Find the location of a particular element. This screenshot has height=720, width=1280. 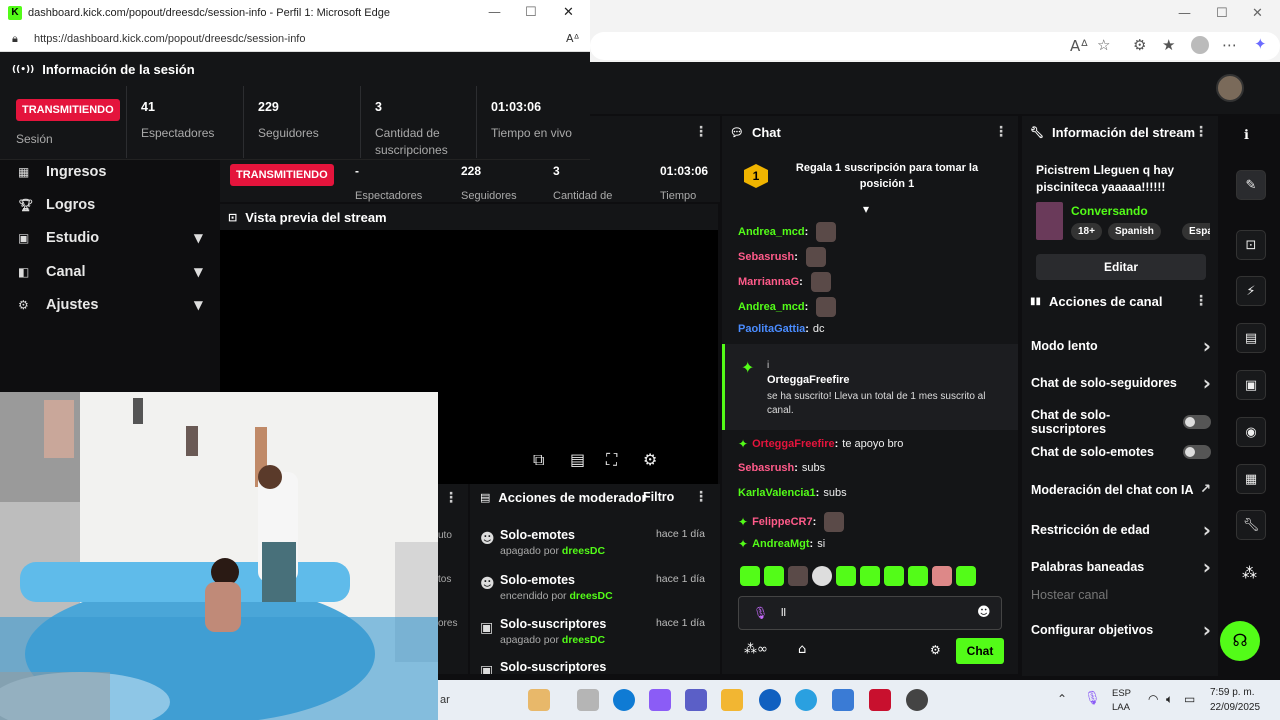

profile-icon is located at coordinates (1200, 45).